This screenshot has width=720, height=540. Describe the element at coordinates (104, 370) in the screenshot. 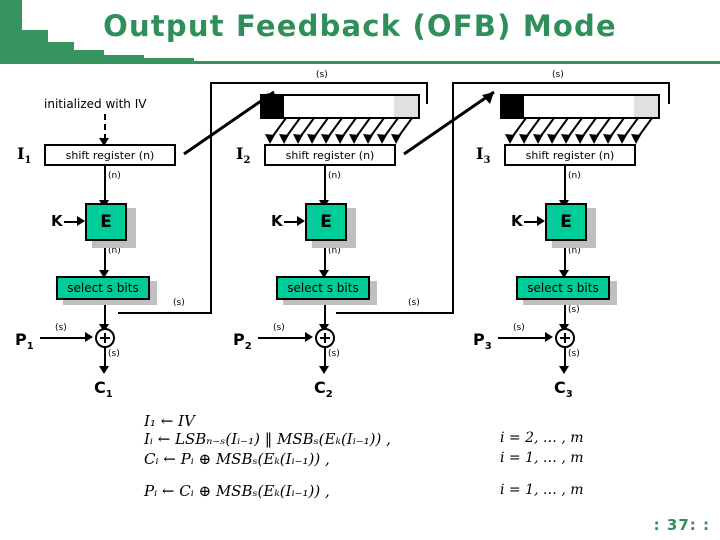

I see `stage-1-xor-to-cipher-arrow` at that location.